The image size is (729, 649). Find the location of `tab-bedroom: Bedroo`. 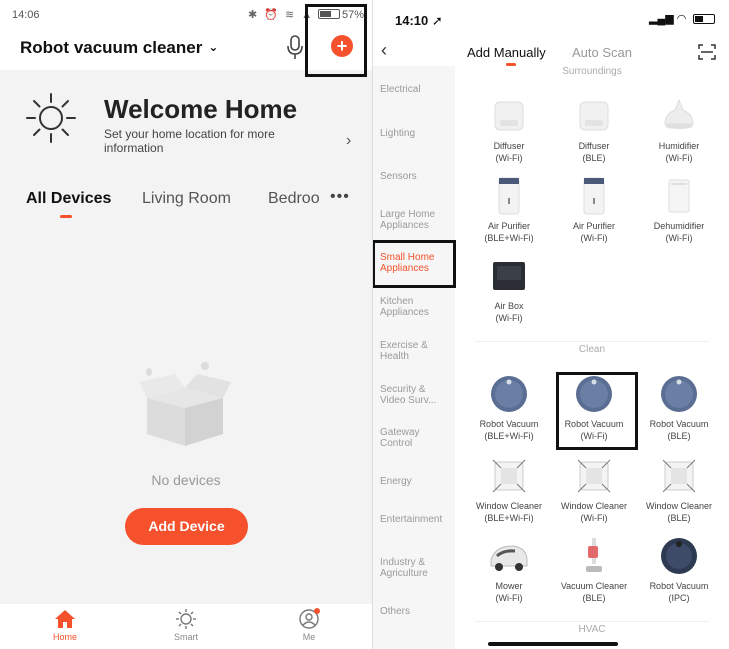

tab-bedroom: Bedroo is located at coordinates (294, 199).